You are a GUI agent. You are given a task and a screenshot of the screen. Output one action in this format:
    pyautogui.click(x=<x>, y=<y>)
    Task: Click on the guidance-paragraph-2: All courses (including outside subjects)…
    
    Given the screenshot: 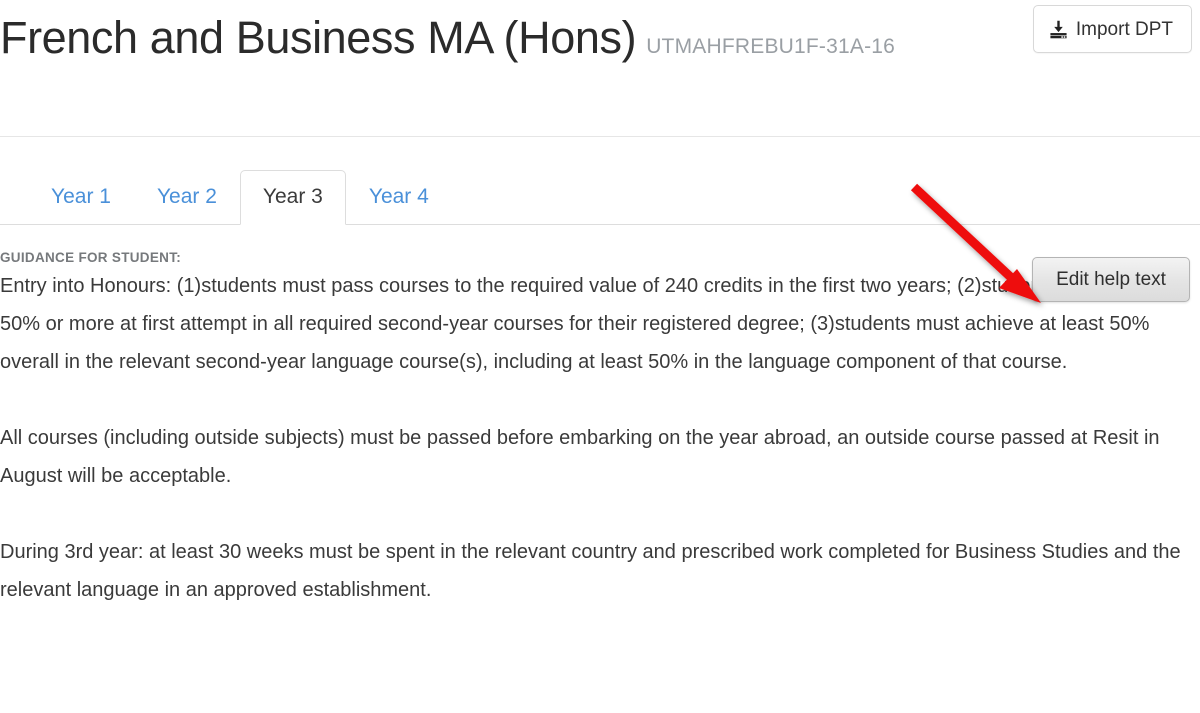 What is the action you would take?
    pyautogui.click(x=580, y=457)
    